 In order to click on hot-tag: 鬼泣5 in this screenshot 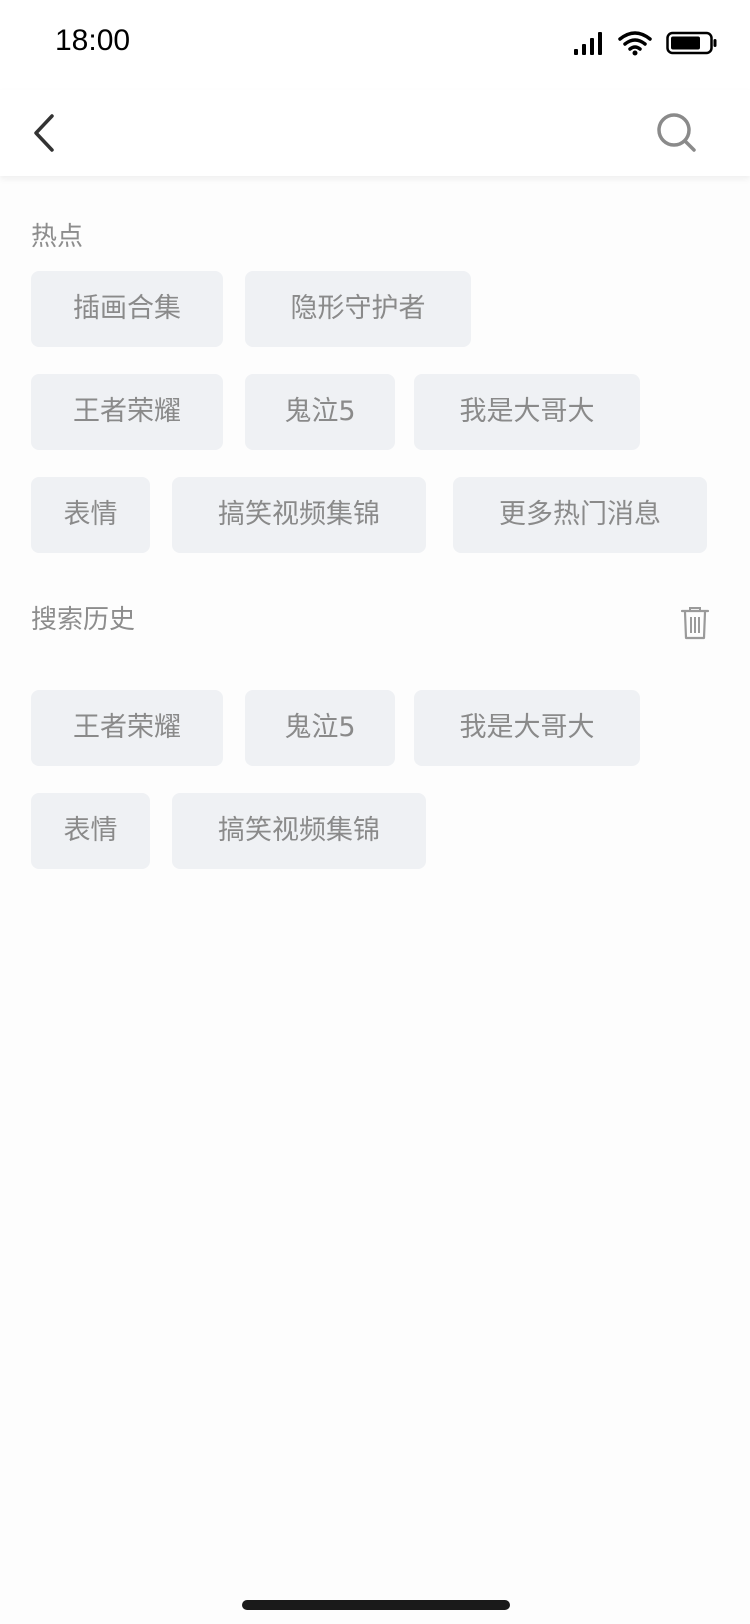, I will do `click(320, 412)`.